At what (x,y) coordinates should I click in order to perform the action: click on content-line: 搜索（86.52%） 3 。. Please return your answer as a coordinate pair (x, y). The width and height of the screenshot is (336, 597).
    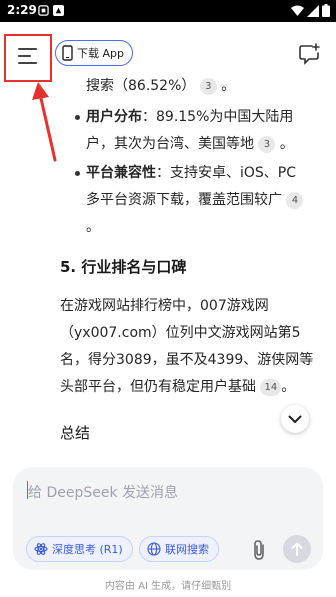
    Looking at the image, I should click on (160, 86).